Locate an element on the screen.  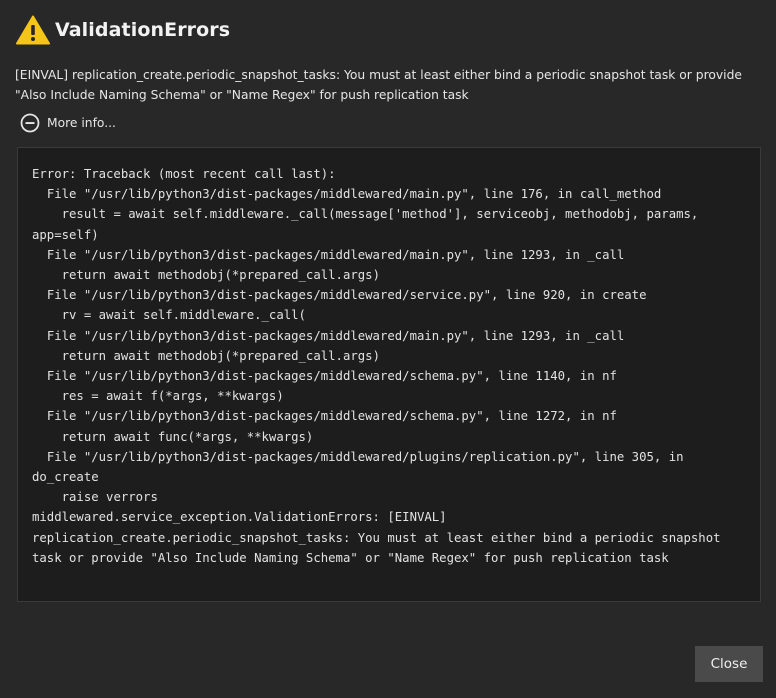
dialog-header: ValidationErrors is located at coordinates (123, 30).